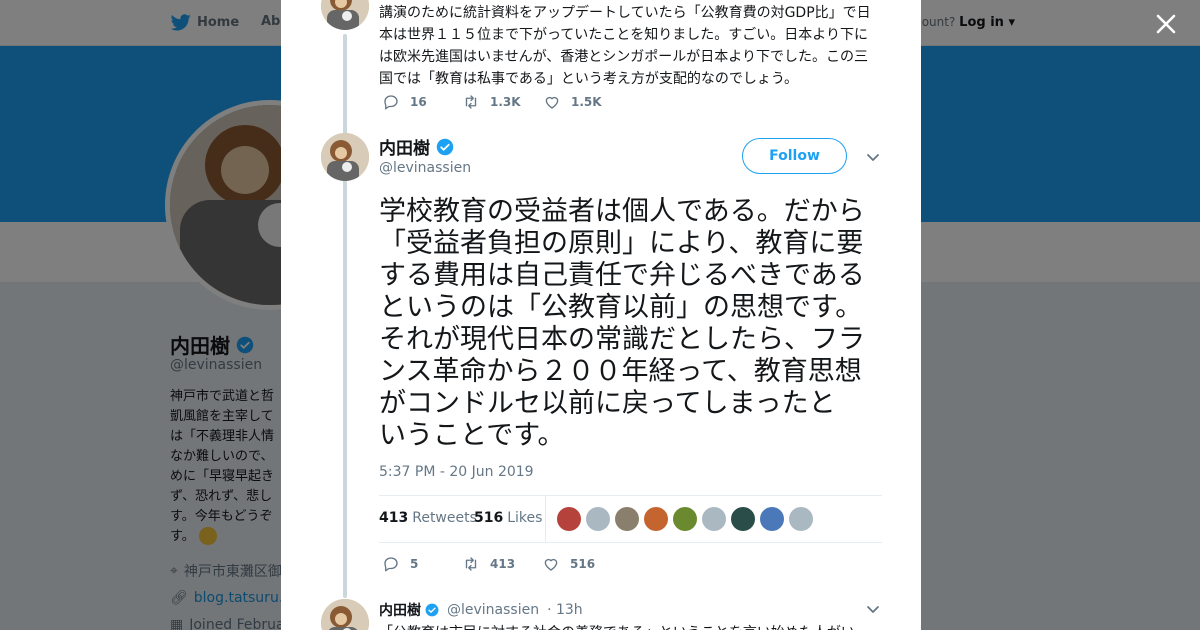 The image size is (1200, 630). I want to click on reply-tweet-avatar, so click(345, 614).